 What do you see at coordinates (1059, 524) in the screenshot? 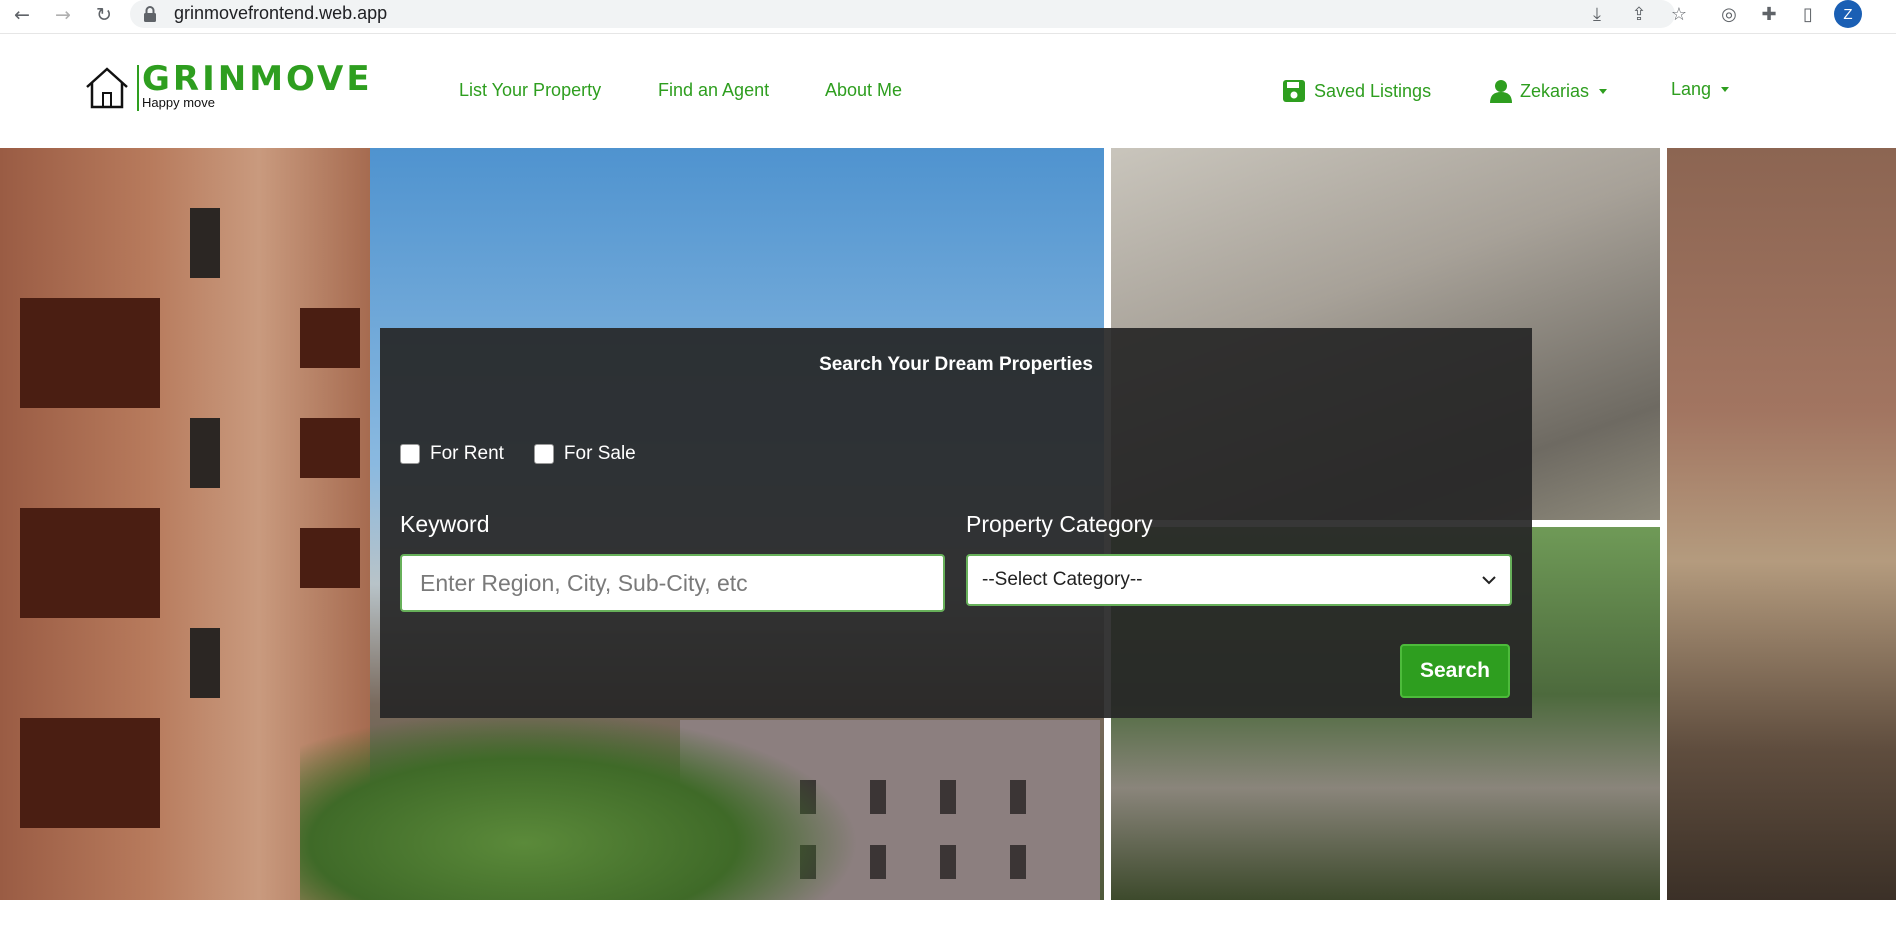
I see `category-label: Property Category` at bounding box center [1059, 524].